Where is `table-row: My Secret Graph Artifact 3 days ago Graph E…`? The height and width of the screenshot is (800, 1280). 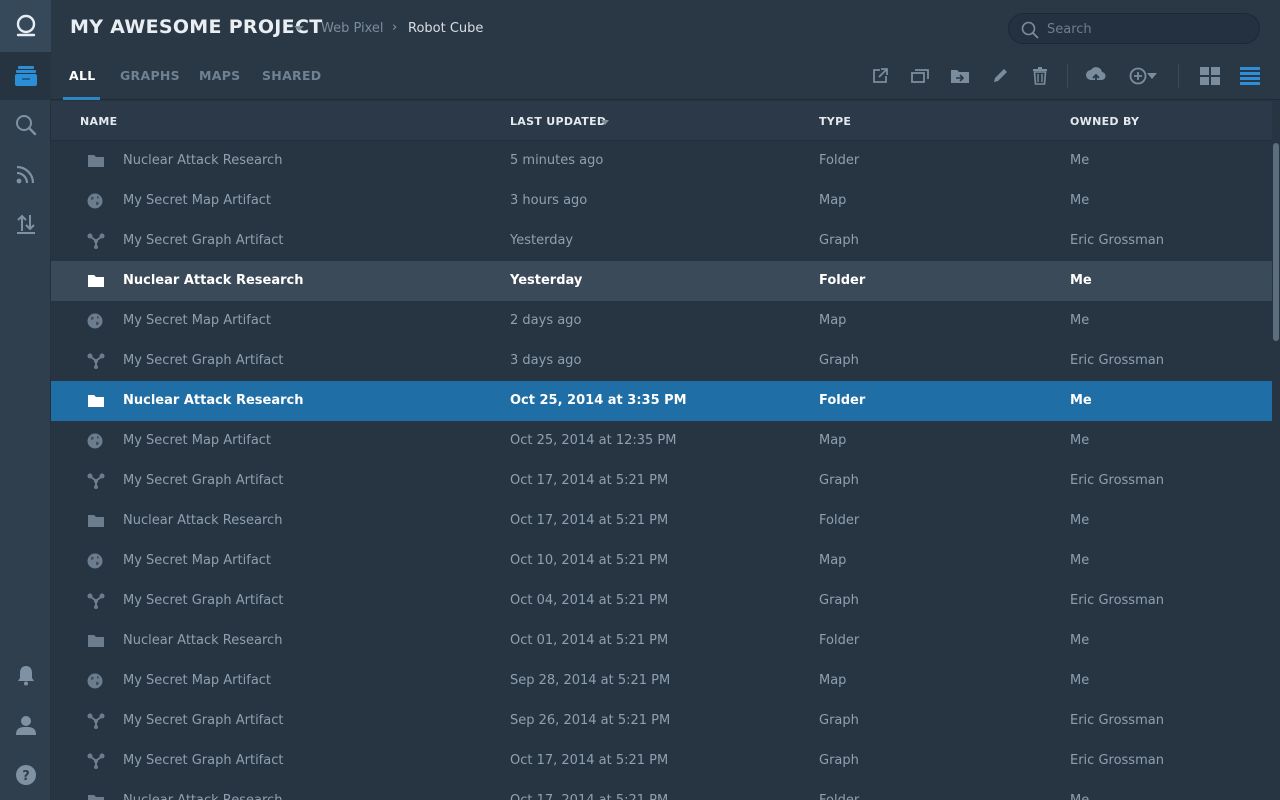 table-row: My Secret Graph Artifact 3 days ago Graph E… is located at coordinates (661, 361).